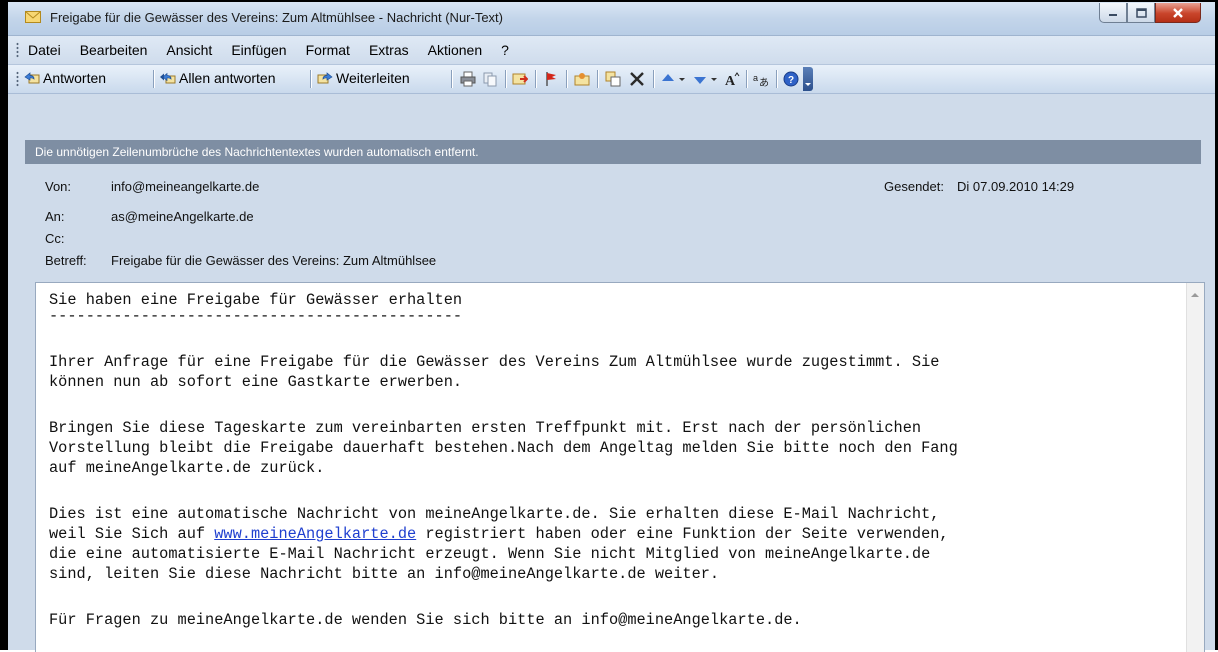  What do you see at coordinates (1195, 467) in the screenshot?
I see `vertical-scrollbar` at bounding box center [1195, 467].